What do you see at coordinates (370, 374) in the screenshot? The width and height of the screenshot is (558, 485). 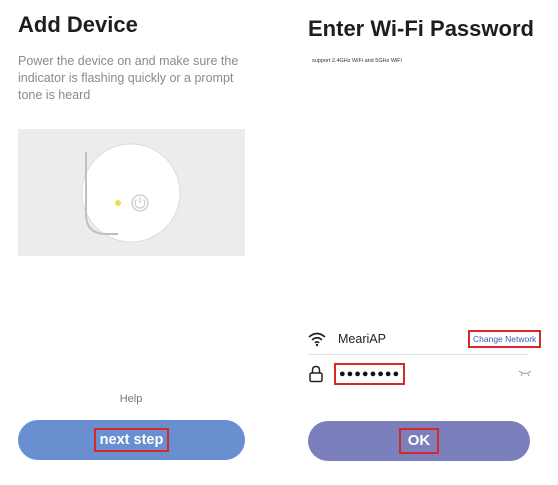 I see `password-input: ●●●●●●●●` at bounding box center [370, 374].